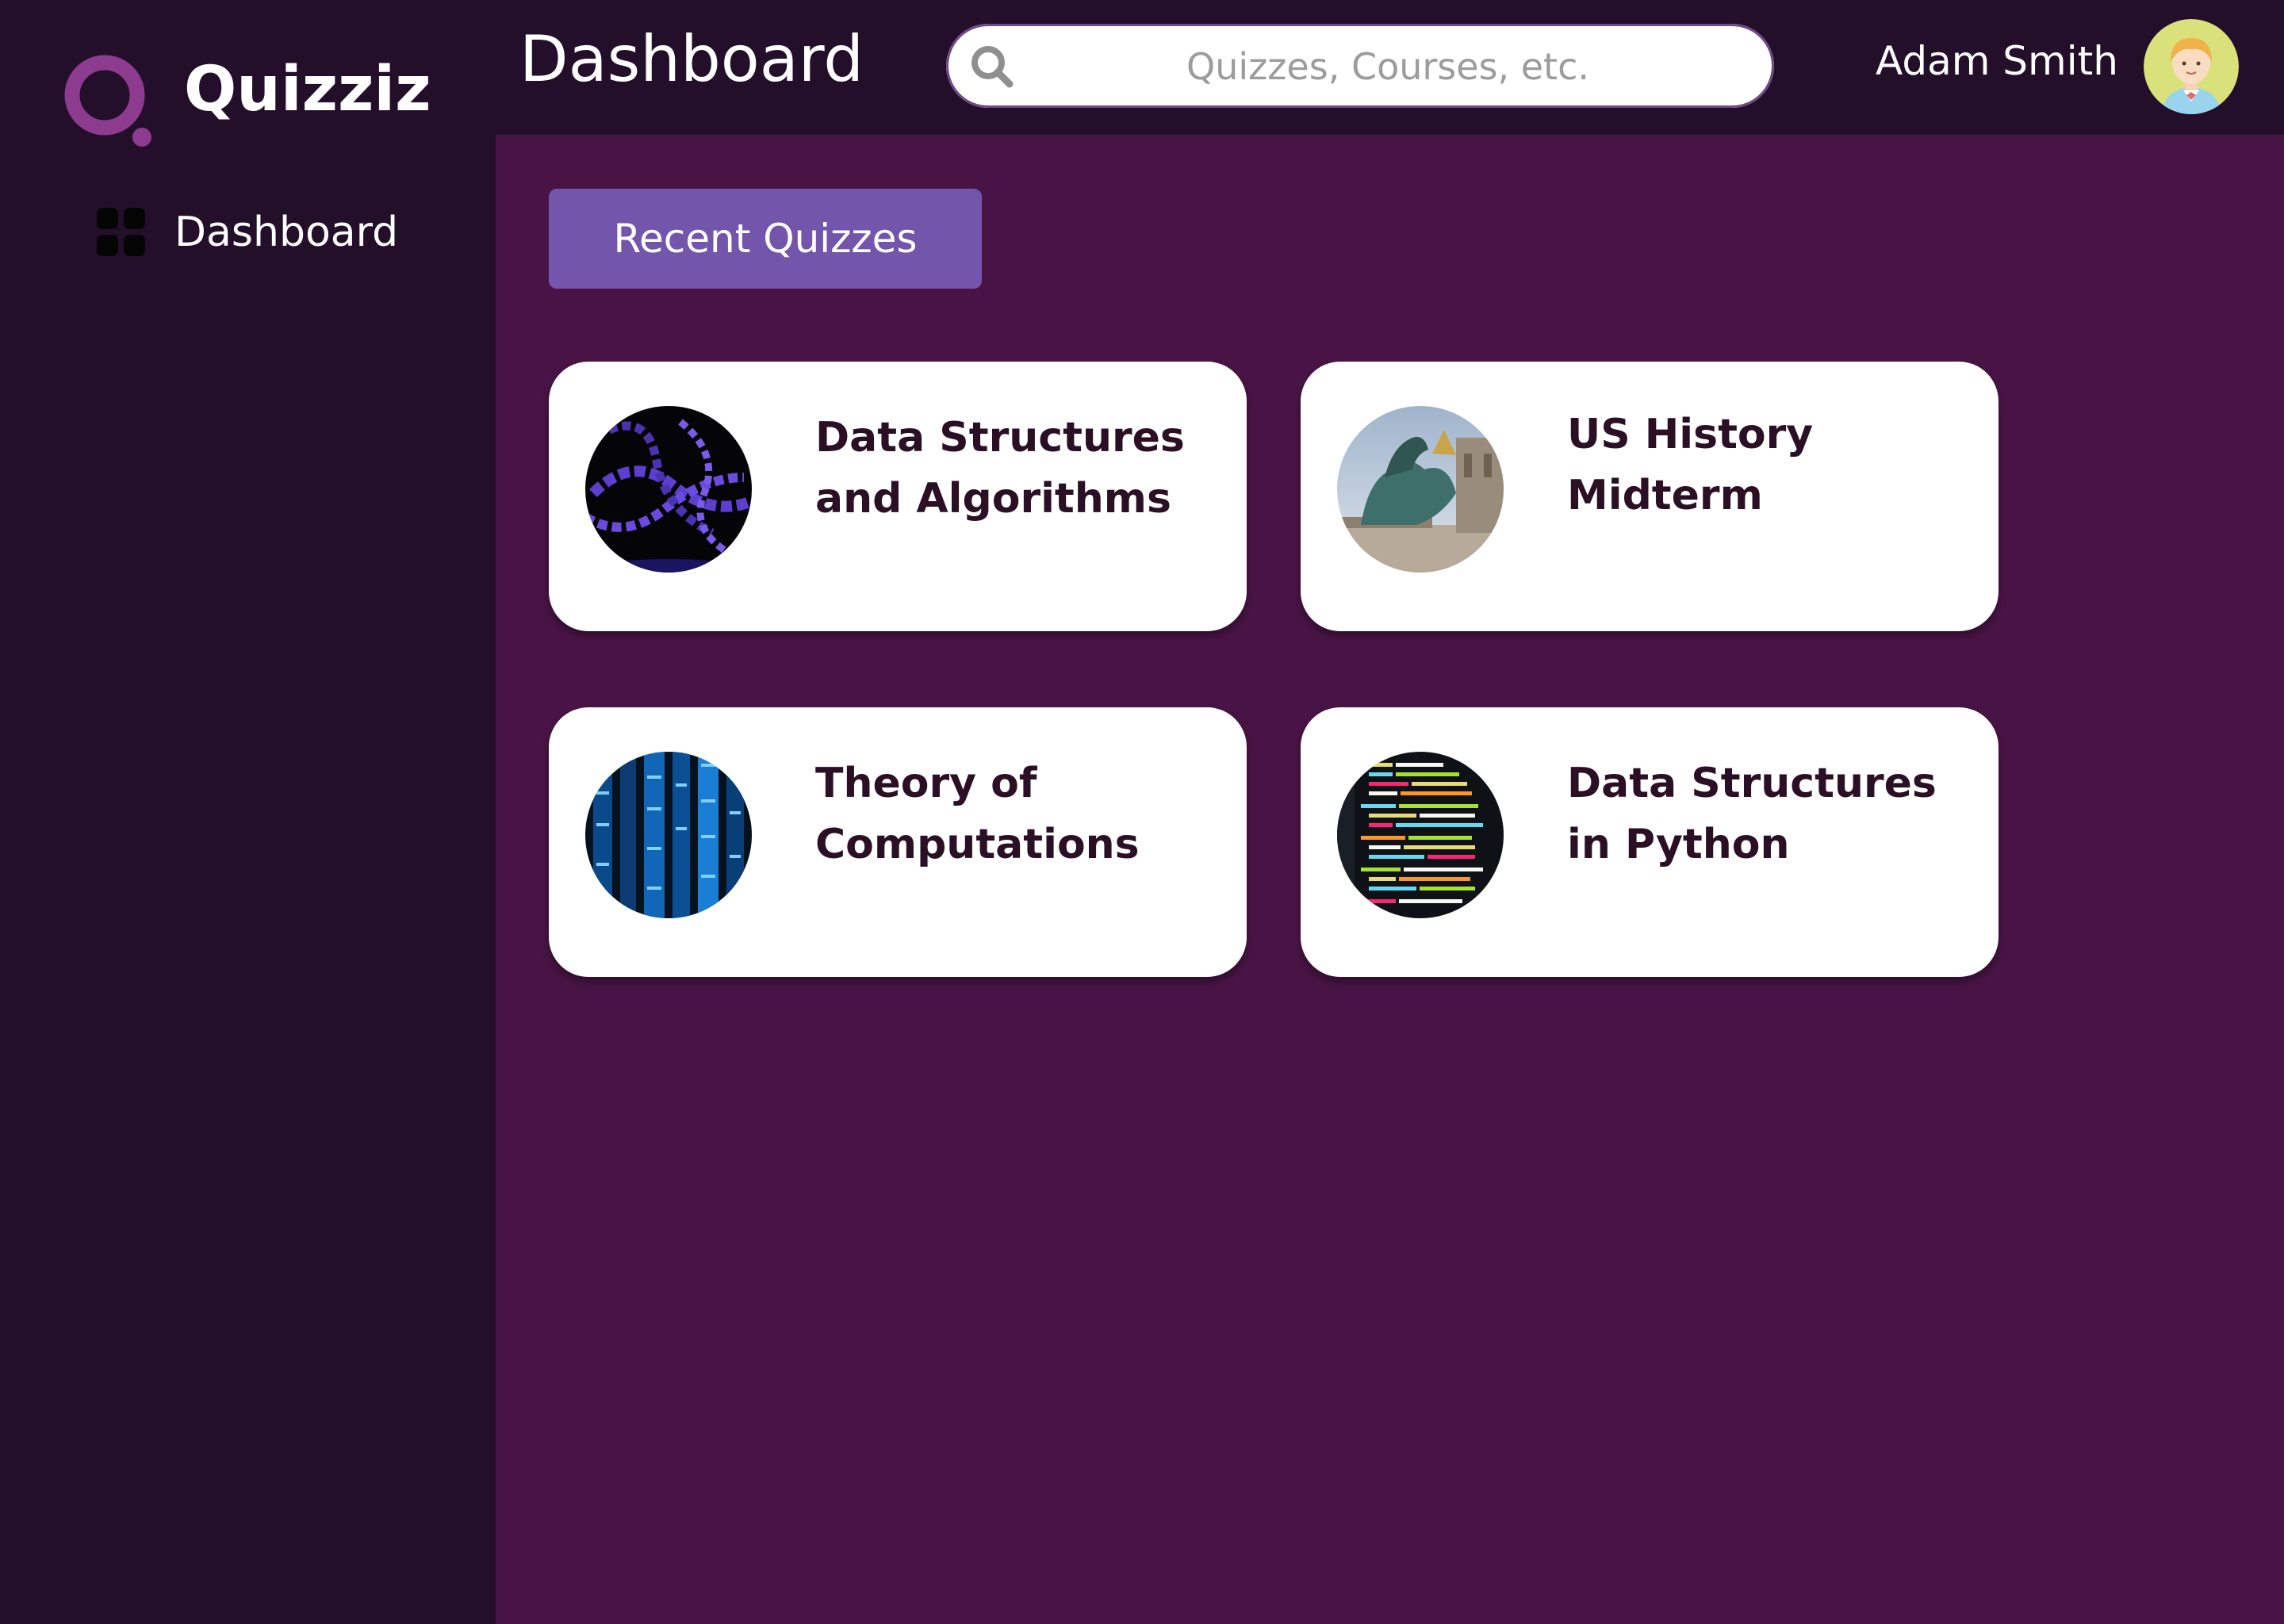 The image size is (2284, 1624). I want to click on grid-icon, so click(121, 232).